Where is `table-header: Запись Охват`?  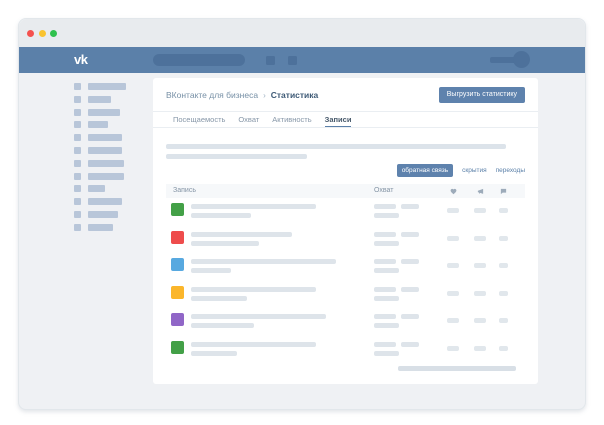 table-header: Запись Охват is located at coordinates (345, 191).